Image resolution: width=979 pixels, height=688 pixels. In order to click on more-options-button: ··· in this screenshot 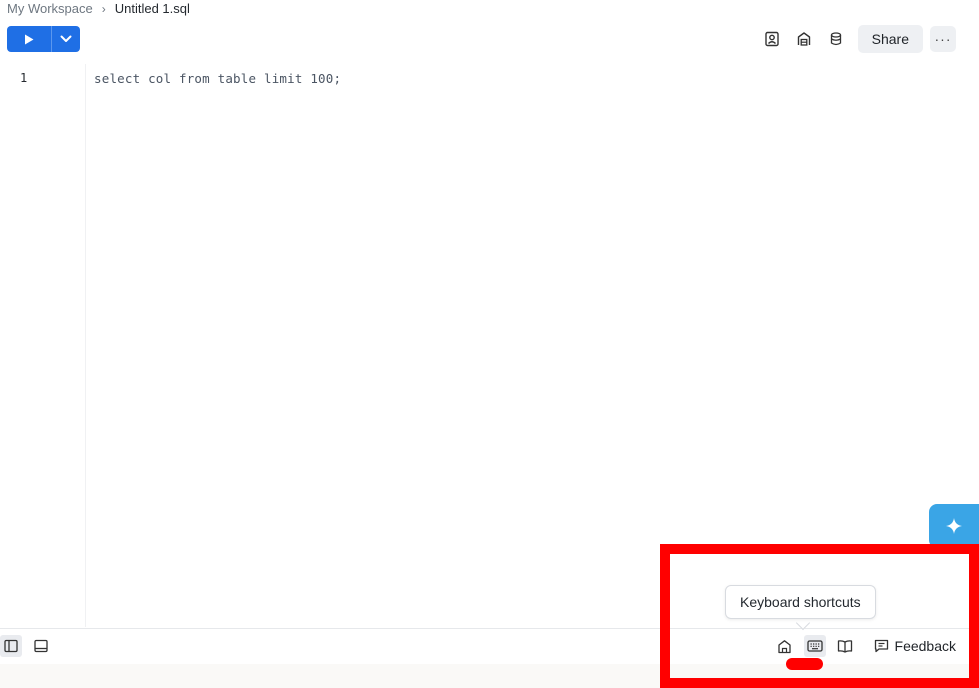, I will do `click(943, 39)`.